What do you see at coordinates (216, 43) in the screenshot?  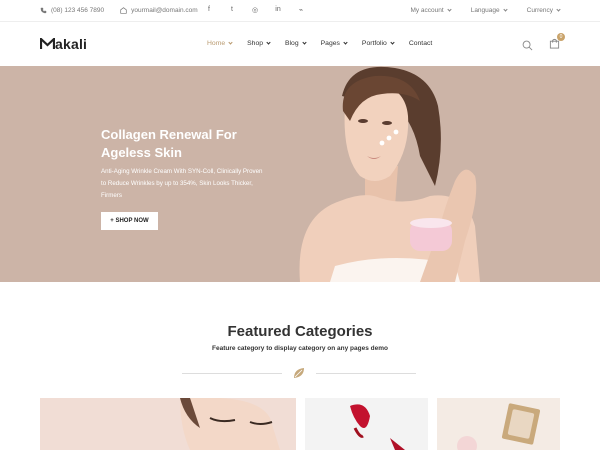 I see `nav-label: Home` at bounding box center [216, 43].